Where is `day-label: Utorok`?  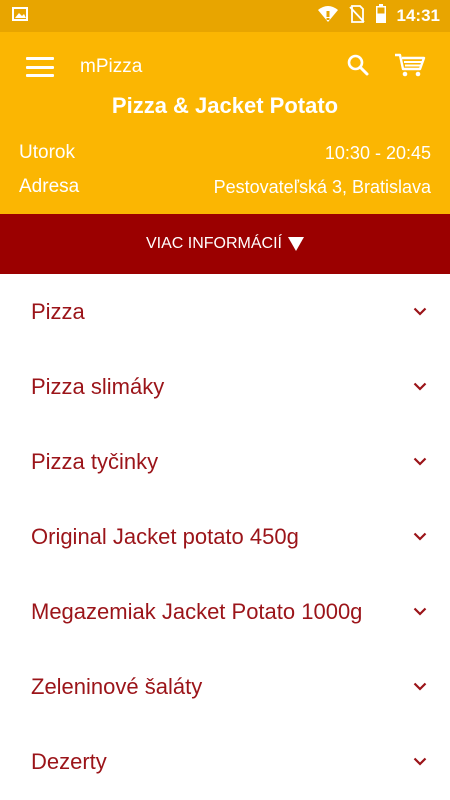
day-label: Utorok is located at coordinates (47, 152).